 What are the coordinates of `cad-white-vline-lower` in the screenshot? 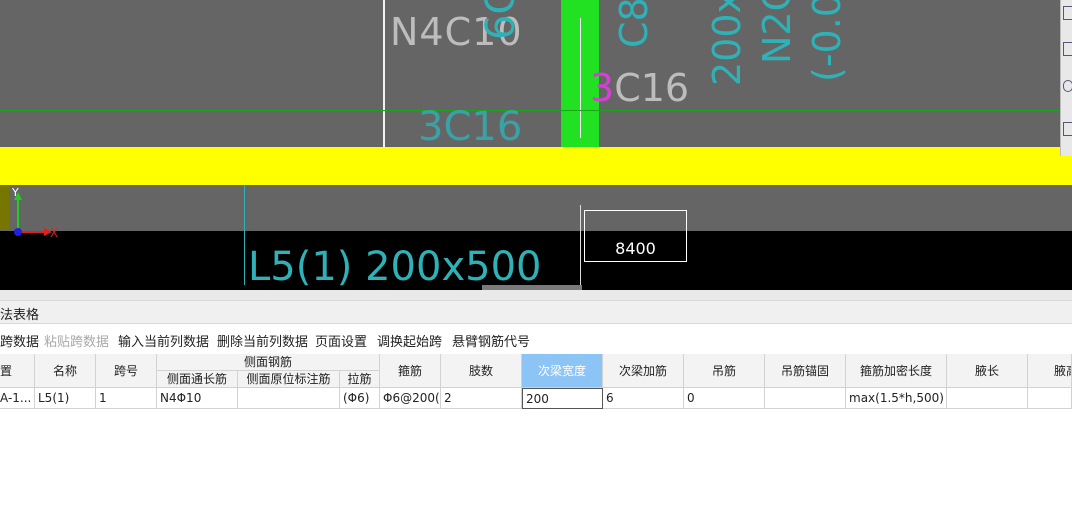 It's located at (580, 245).